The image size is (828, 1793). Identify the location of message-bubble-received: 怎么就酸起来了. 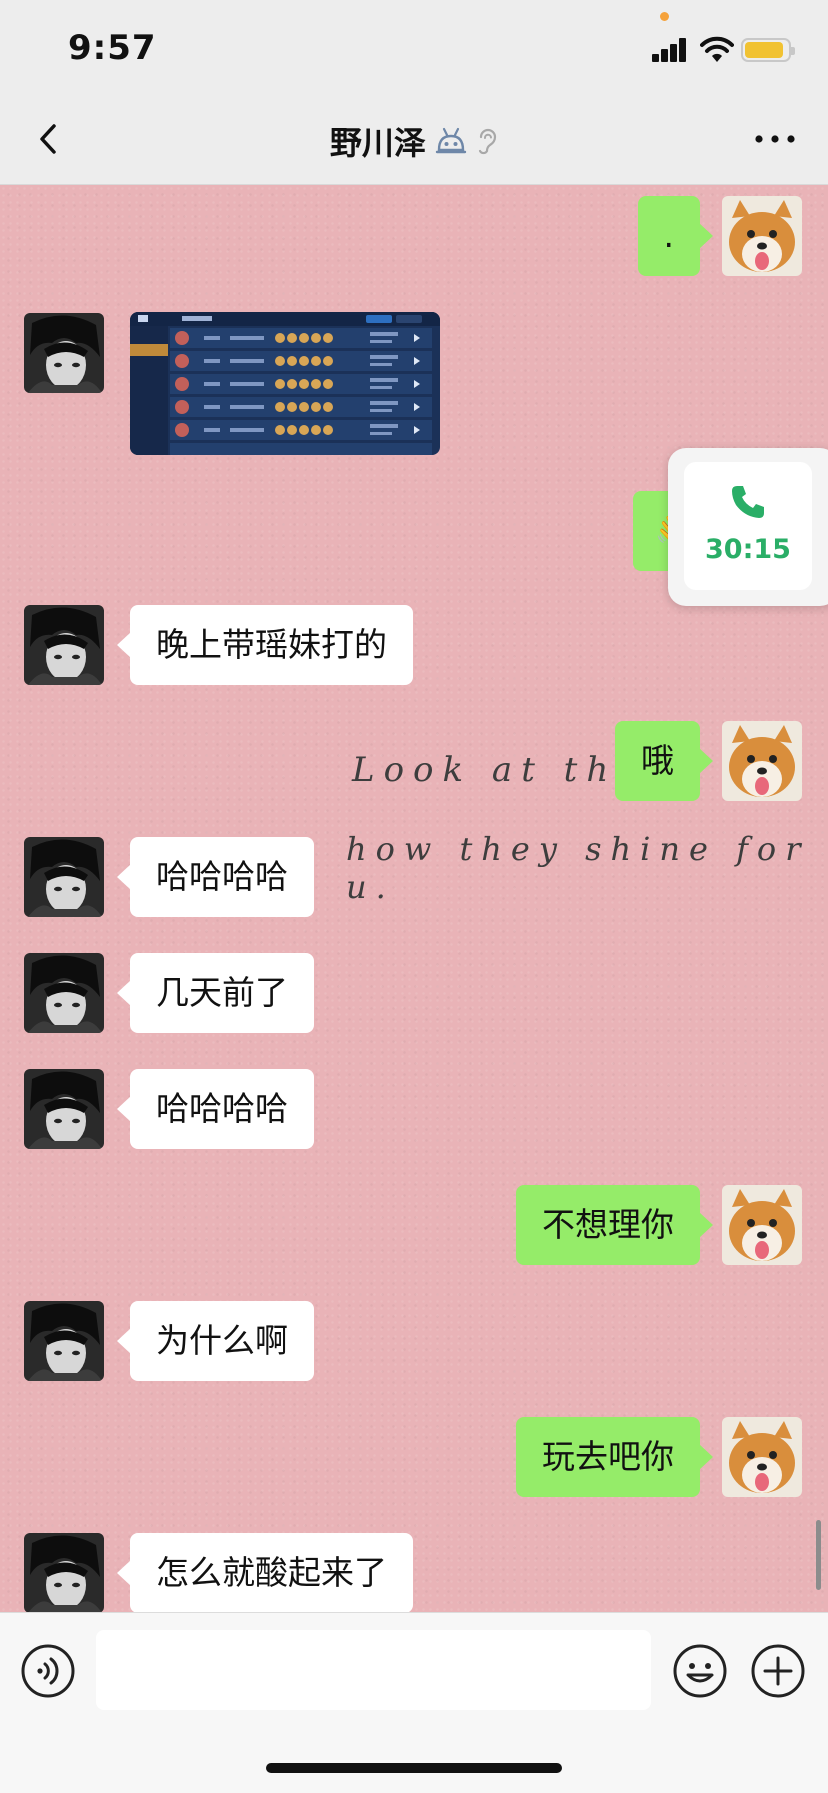
(265, 1572).